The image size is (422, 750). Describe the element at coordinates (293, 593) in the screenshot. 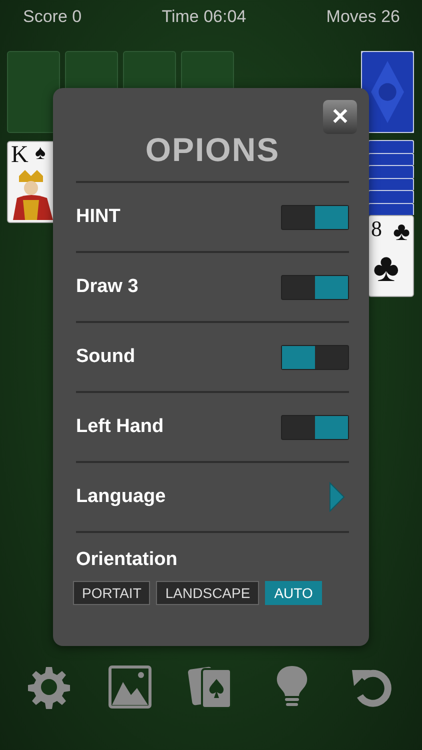

I see `orientation-option: AUTO` at that location.